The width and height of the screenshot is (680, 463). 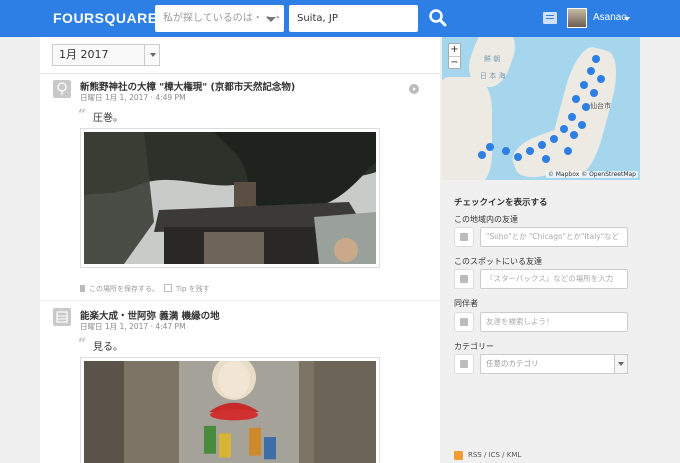 I want to click on friends-spot-input: 『スターバックス』などの場所を入力, so click(x=554, y=279).